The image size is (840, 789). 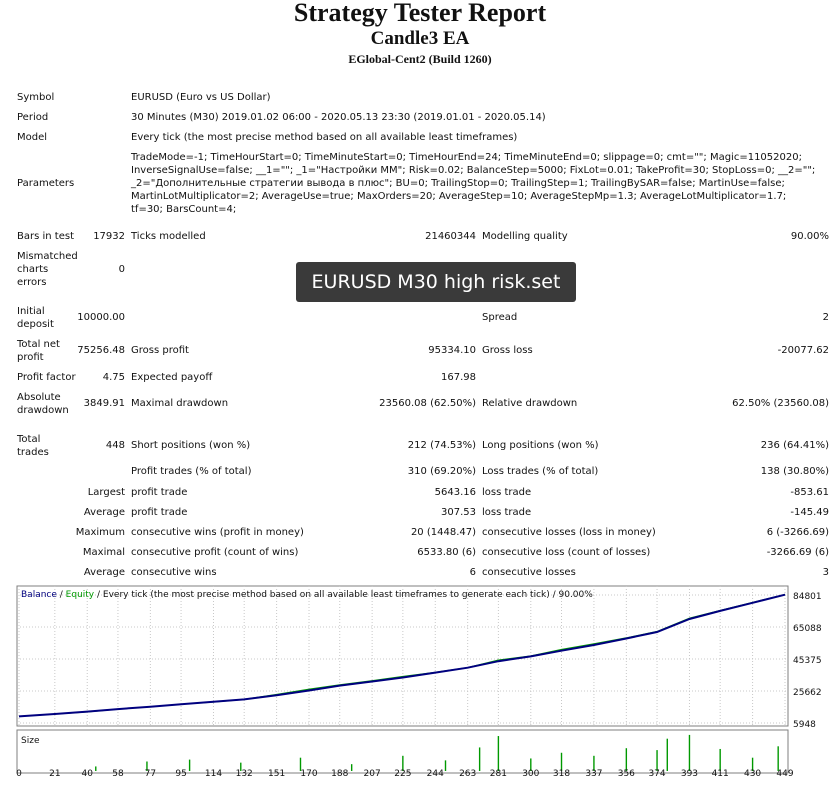 What do you see at coordinates (500, 317) in the screenshot?
I see `spread-label: Spread` at bounding box center [500, 317].